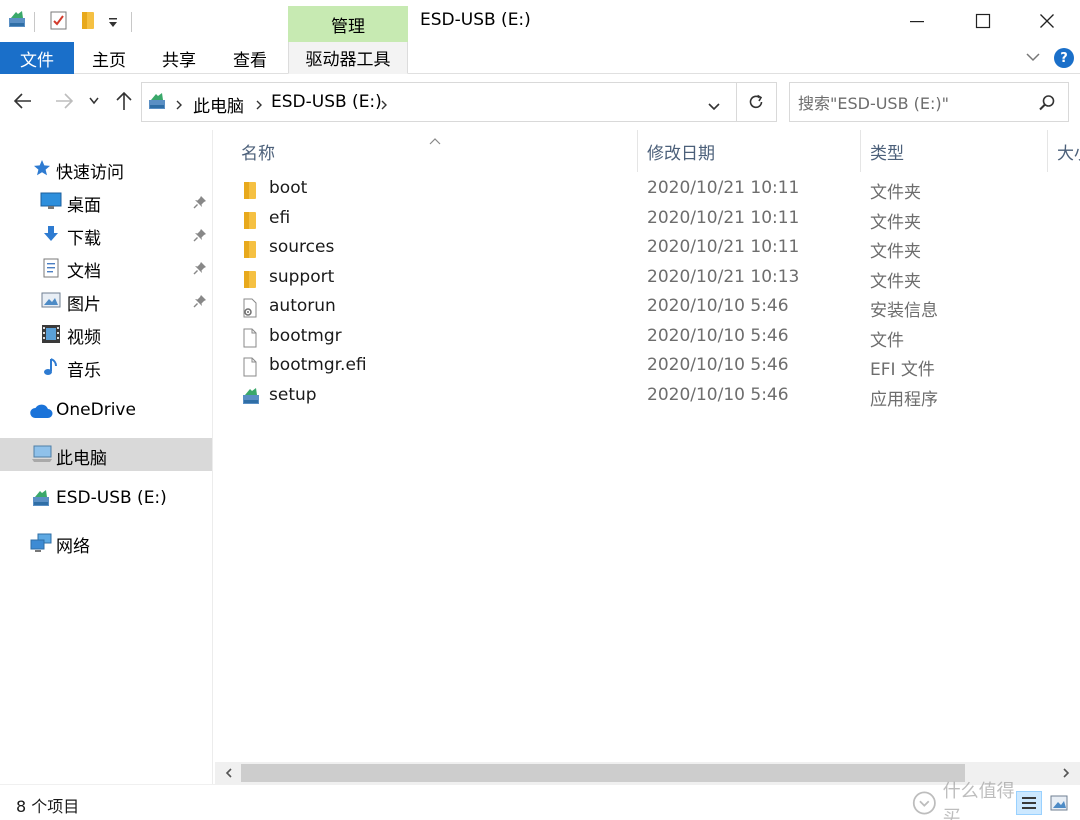  Describe the element at coordinates (59, 22) in the screenshot. I see `properties-icon` at that location.